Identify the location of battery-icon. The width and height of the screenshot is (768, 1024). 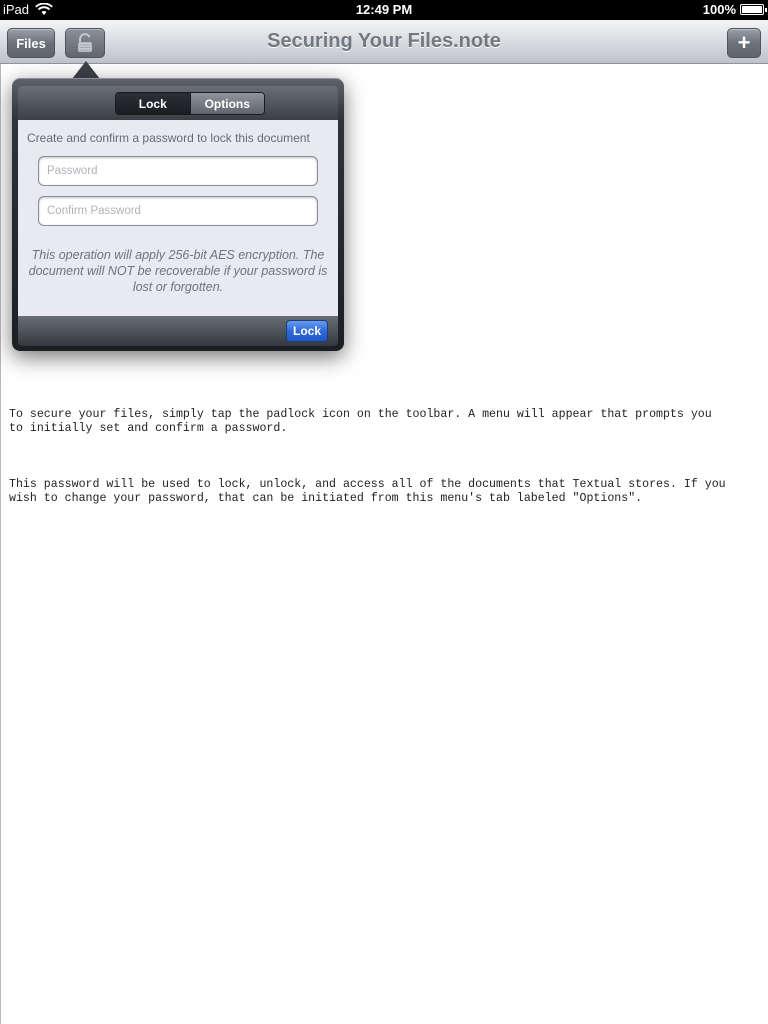
(753, 9).